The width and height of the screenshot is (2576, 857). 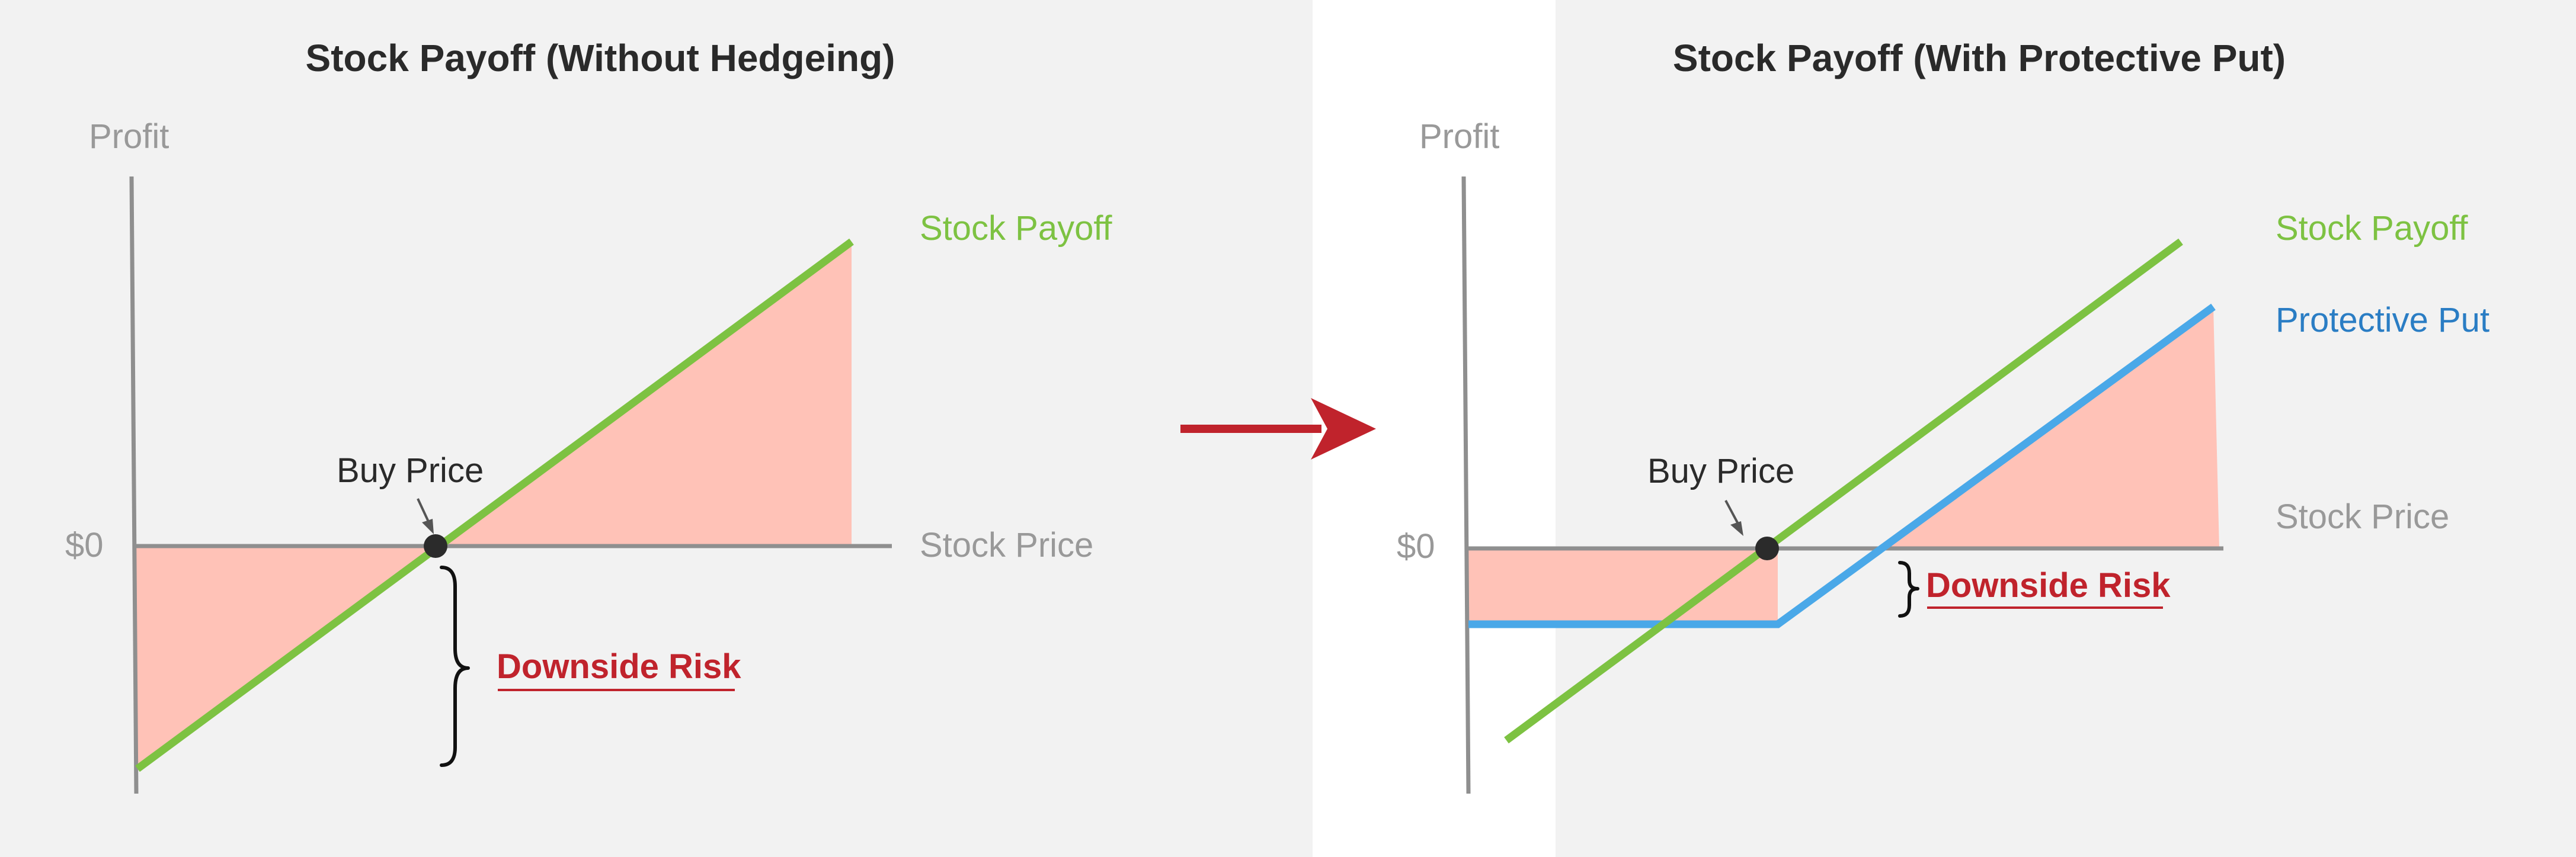 I want to click on right-y-axis-label: Profit, so click(x=1459, y=136).